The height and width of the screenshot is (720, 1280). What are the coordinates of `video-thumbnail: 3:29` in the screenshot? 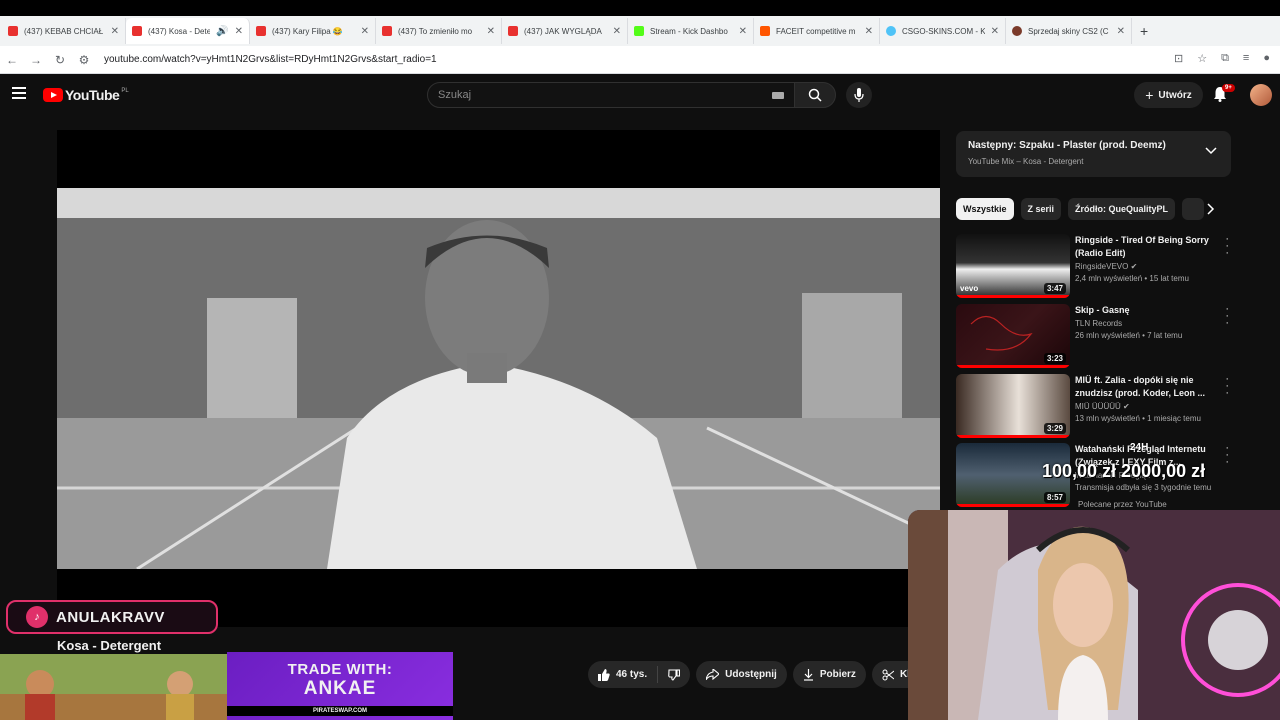 It's located at (1013, 406).